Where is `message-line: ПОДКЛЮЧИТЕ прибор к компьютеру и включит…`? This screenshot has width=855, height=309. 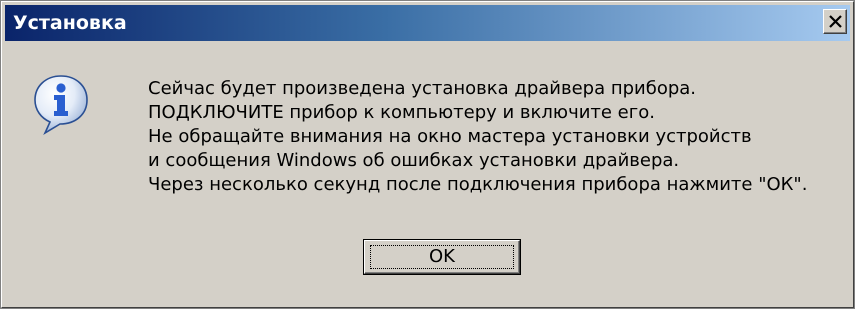 message-line: ПОДКЛЮЧИТЕ прибор к компьютеру и включит… is located at coordinates (401, 112).